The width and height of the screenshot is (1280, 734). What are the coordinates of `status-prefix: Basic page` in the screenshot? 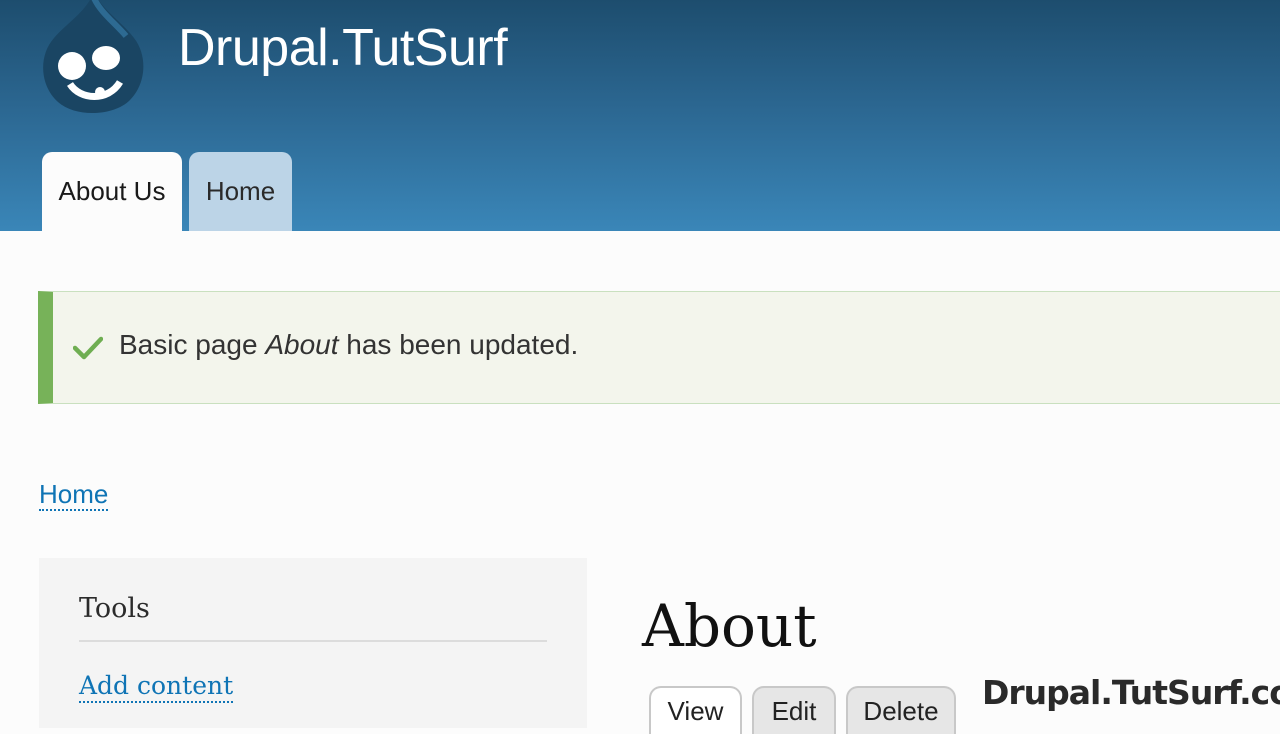 It's located at (192, 344).